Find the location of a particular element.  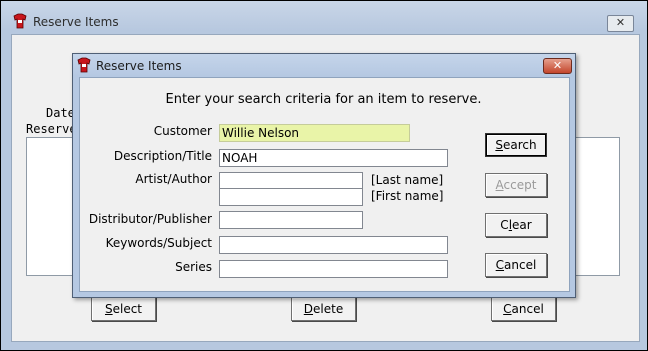

series-field is located at coordinates (333, 269).